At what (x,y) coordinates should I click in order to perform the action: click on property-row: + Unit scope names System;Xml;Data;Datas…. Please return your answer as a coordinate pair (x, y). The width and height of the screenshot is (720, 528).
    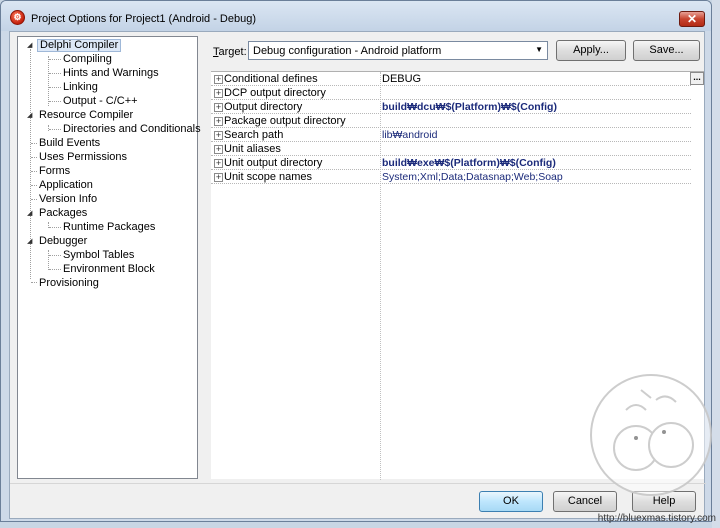
    Looking at the image, I should click on (451, 177).